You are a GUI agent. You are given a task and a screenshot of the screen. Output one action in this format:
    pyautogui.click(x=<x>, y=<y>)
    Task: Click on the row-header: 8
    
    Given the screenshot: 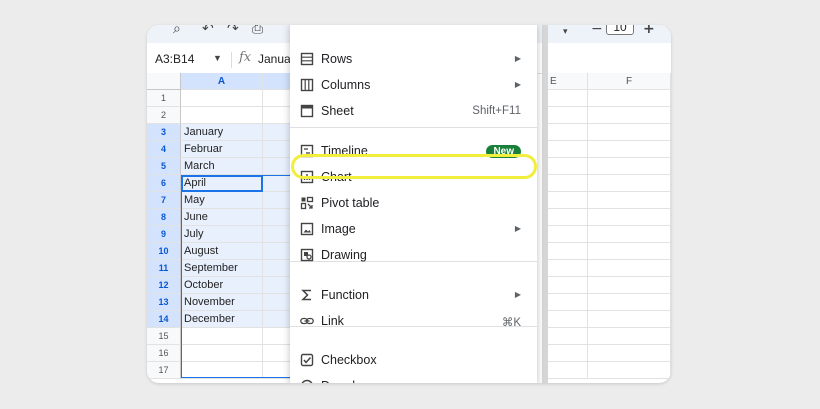 What is the action you would take?
    pyautogui.click(x=164, y=217)
    